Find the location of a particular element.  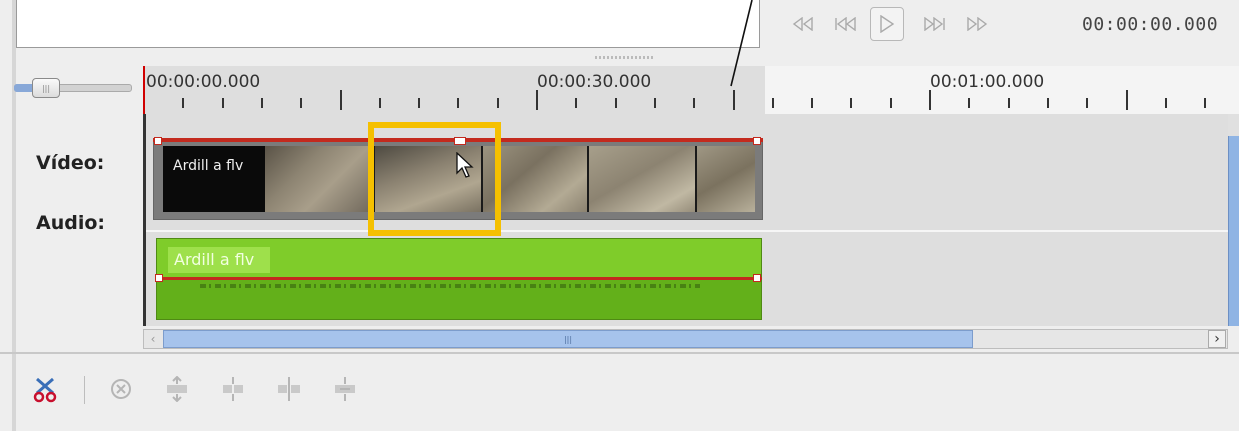

skip-end-icon is located at coordinates (934, 24).